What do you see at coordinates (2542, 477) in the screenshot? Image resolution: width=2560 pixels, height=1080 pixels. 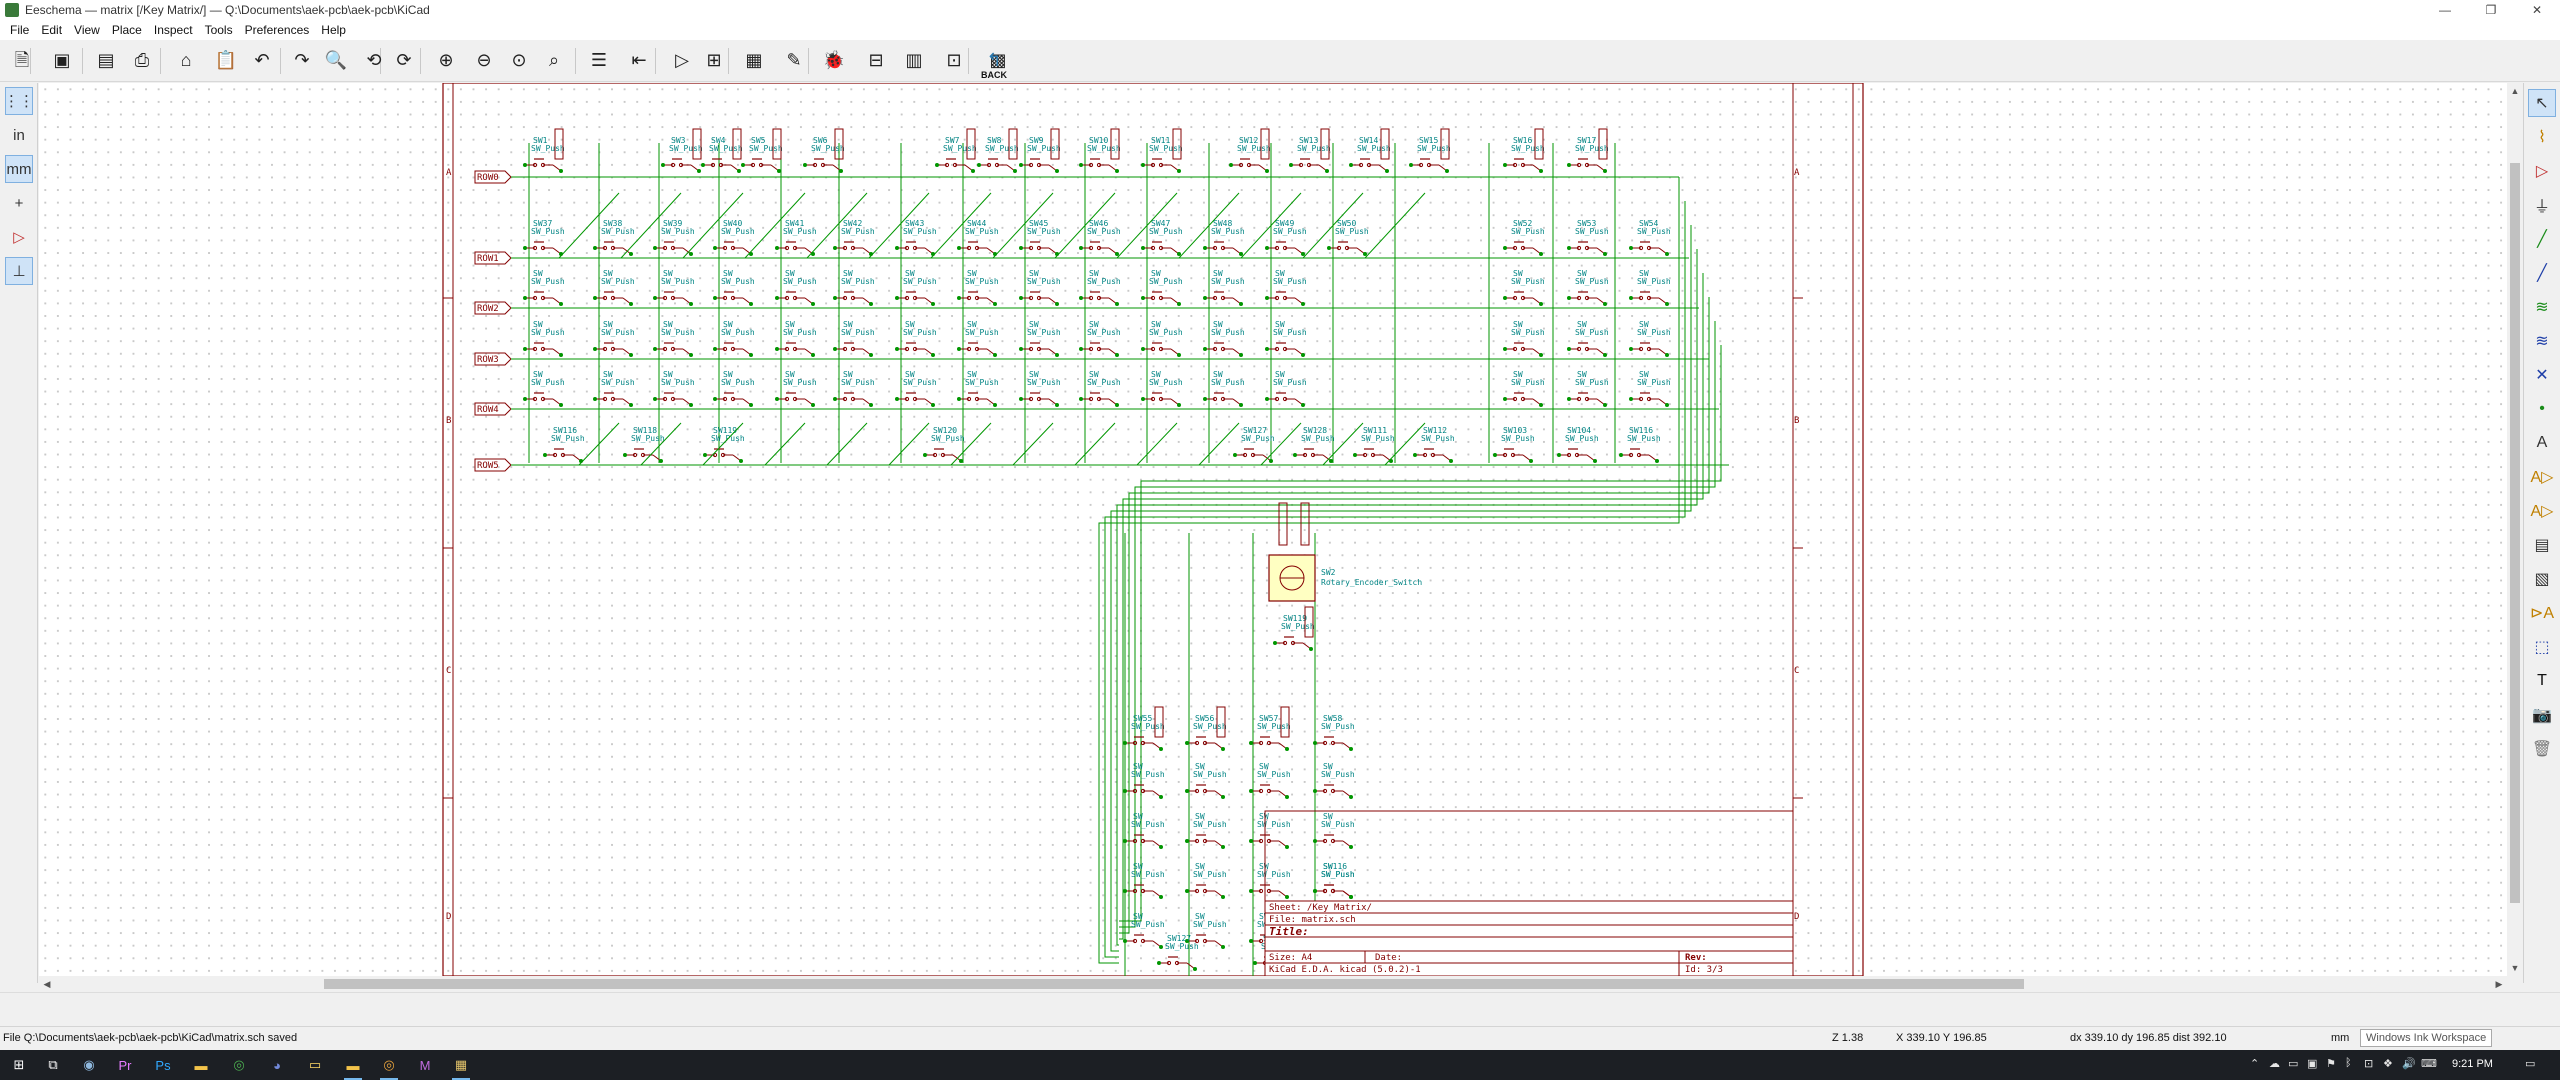 I see `add-global-label-icon: A▷` at bounding box center [2542, 477].